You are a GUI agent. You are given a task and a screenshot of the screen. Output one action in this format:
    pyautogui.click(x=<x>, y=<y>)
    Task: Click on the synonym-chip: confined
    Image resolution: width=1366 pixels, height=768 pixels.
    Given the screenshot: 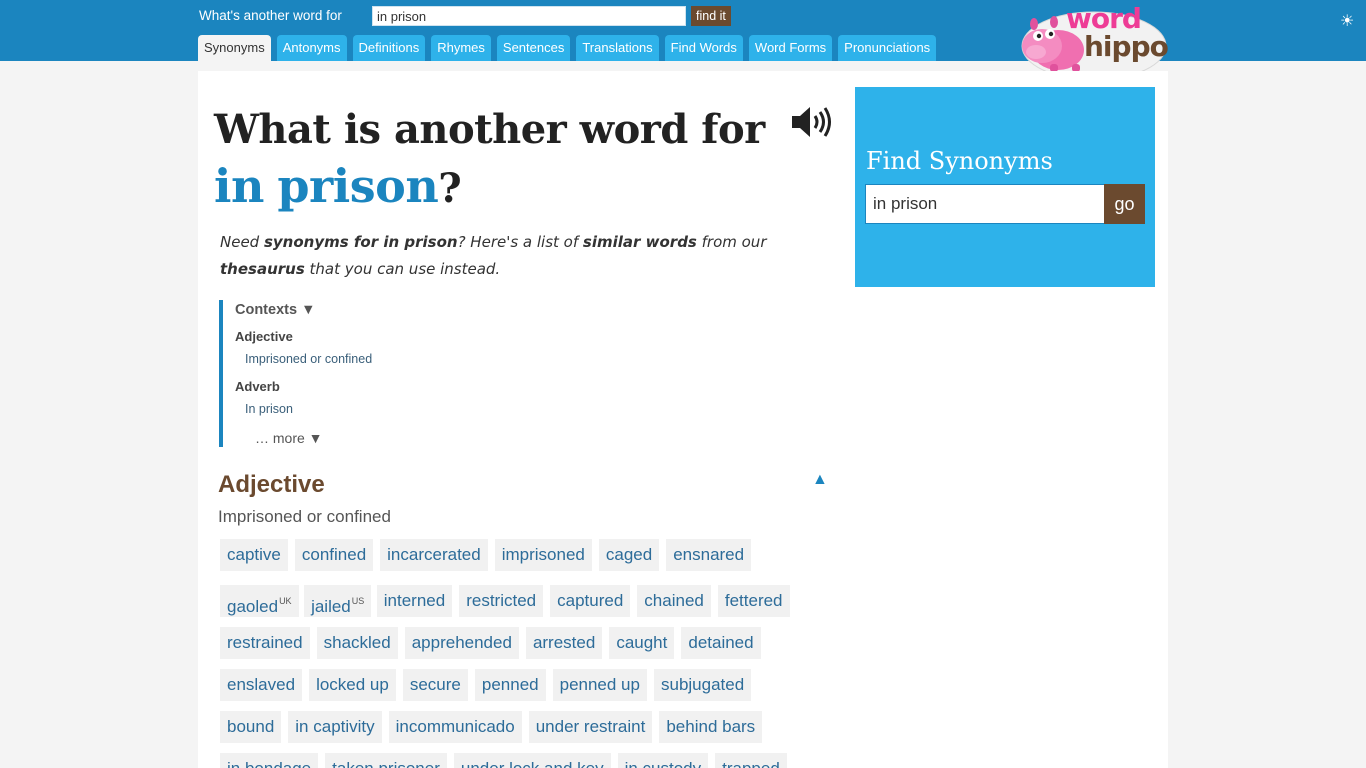 What is the action you would take?
    pyautogui.click(x=334, y=555)
    